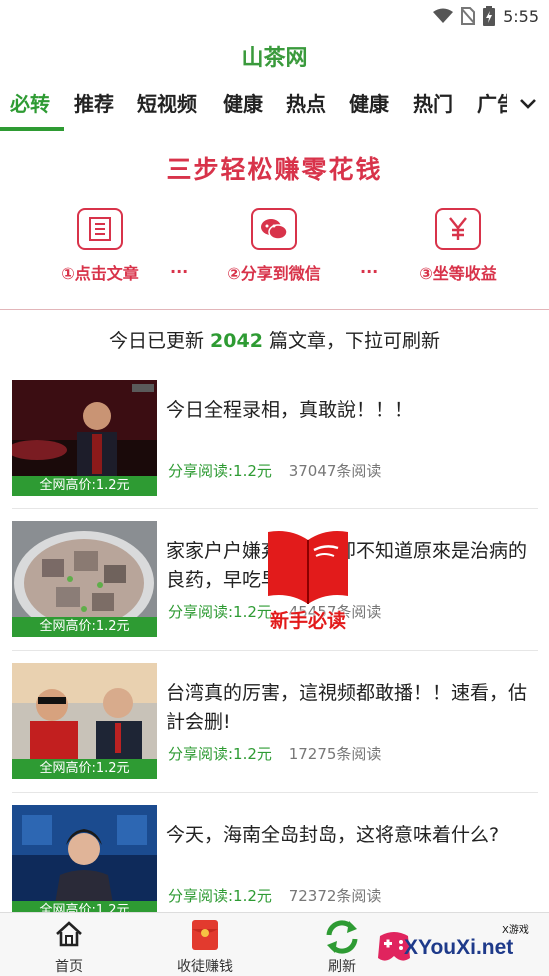  What do you see at coordinates (459, 947) in the screenshot?
I see `watermark-text: XYouXi.net` at bounding box center [459, 947].